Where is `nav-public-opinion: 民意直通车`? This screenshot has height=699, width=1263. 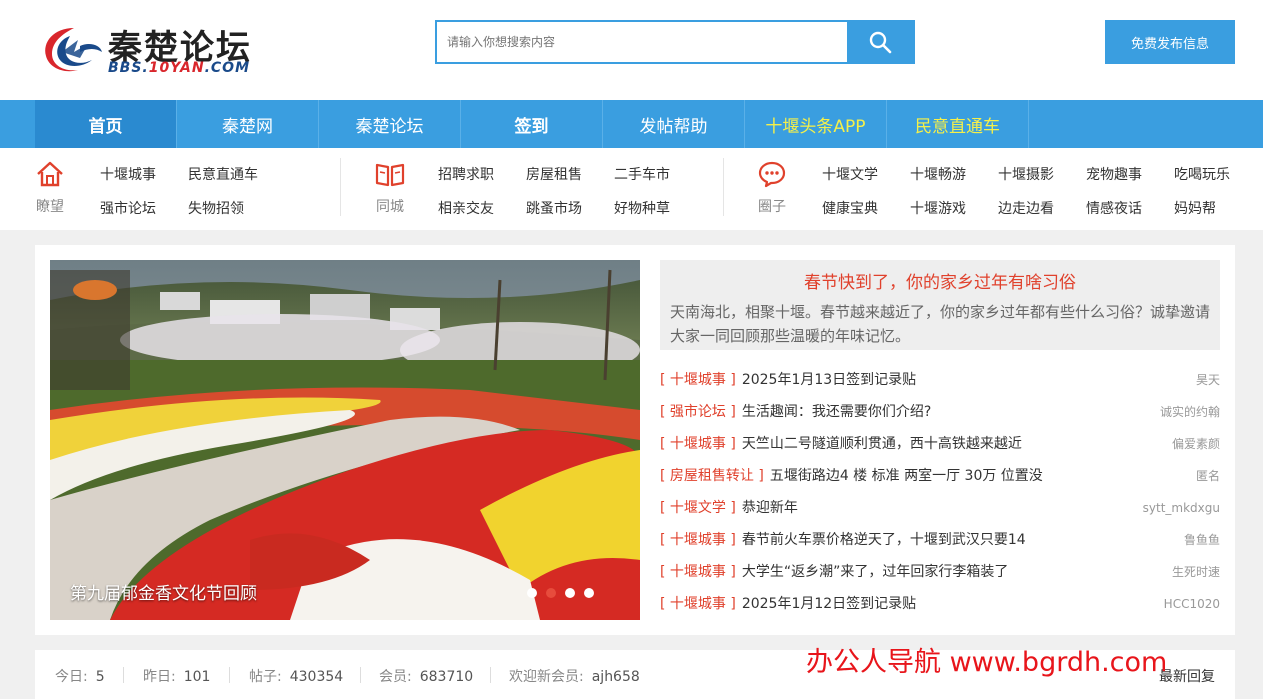
nav-public-opinion: 民意直通车 is located at coordinates (958, 124).